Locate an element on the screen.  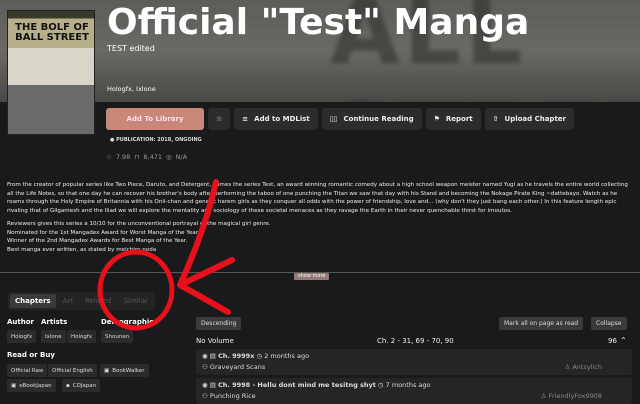
red-annotation is located at coordinates (166, 255).